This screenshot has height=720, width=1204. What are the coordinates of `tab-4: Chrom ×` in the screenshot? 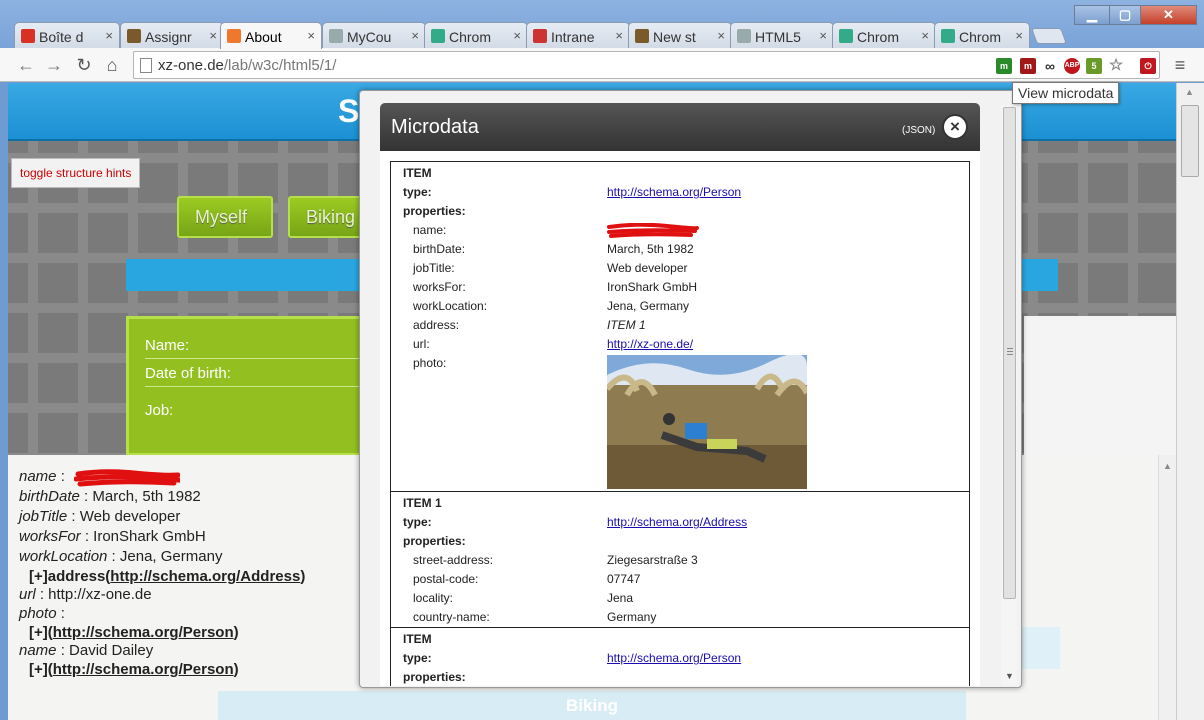 It's located at (476, 35).